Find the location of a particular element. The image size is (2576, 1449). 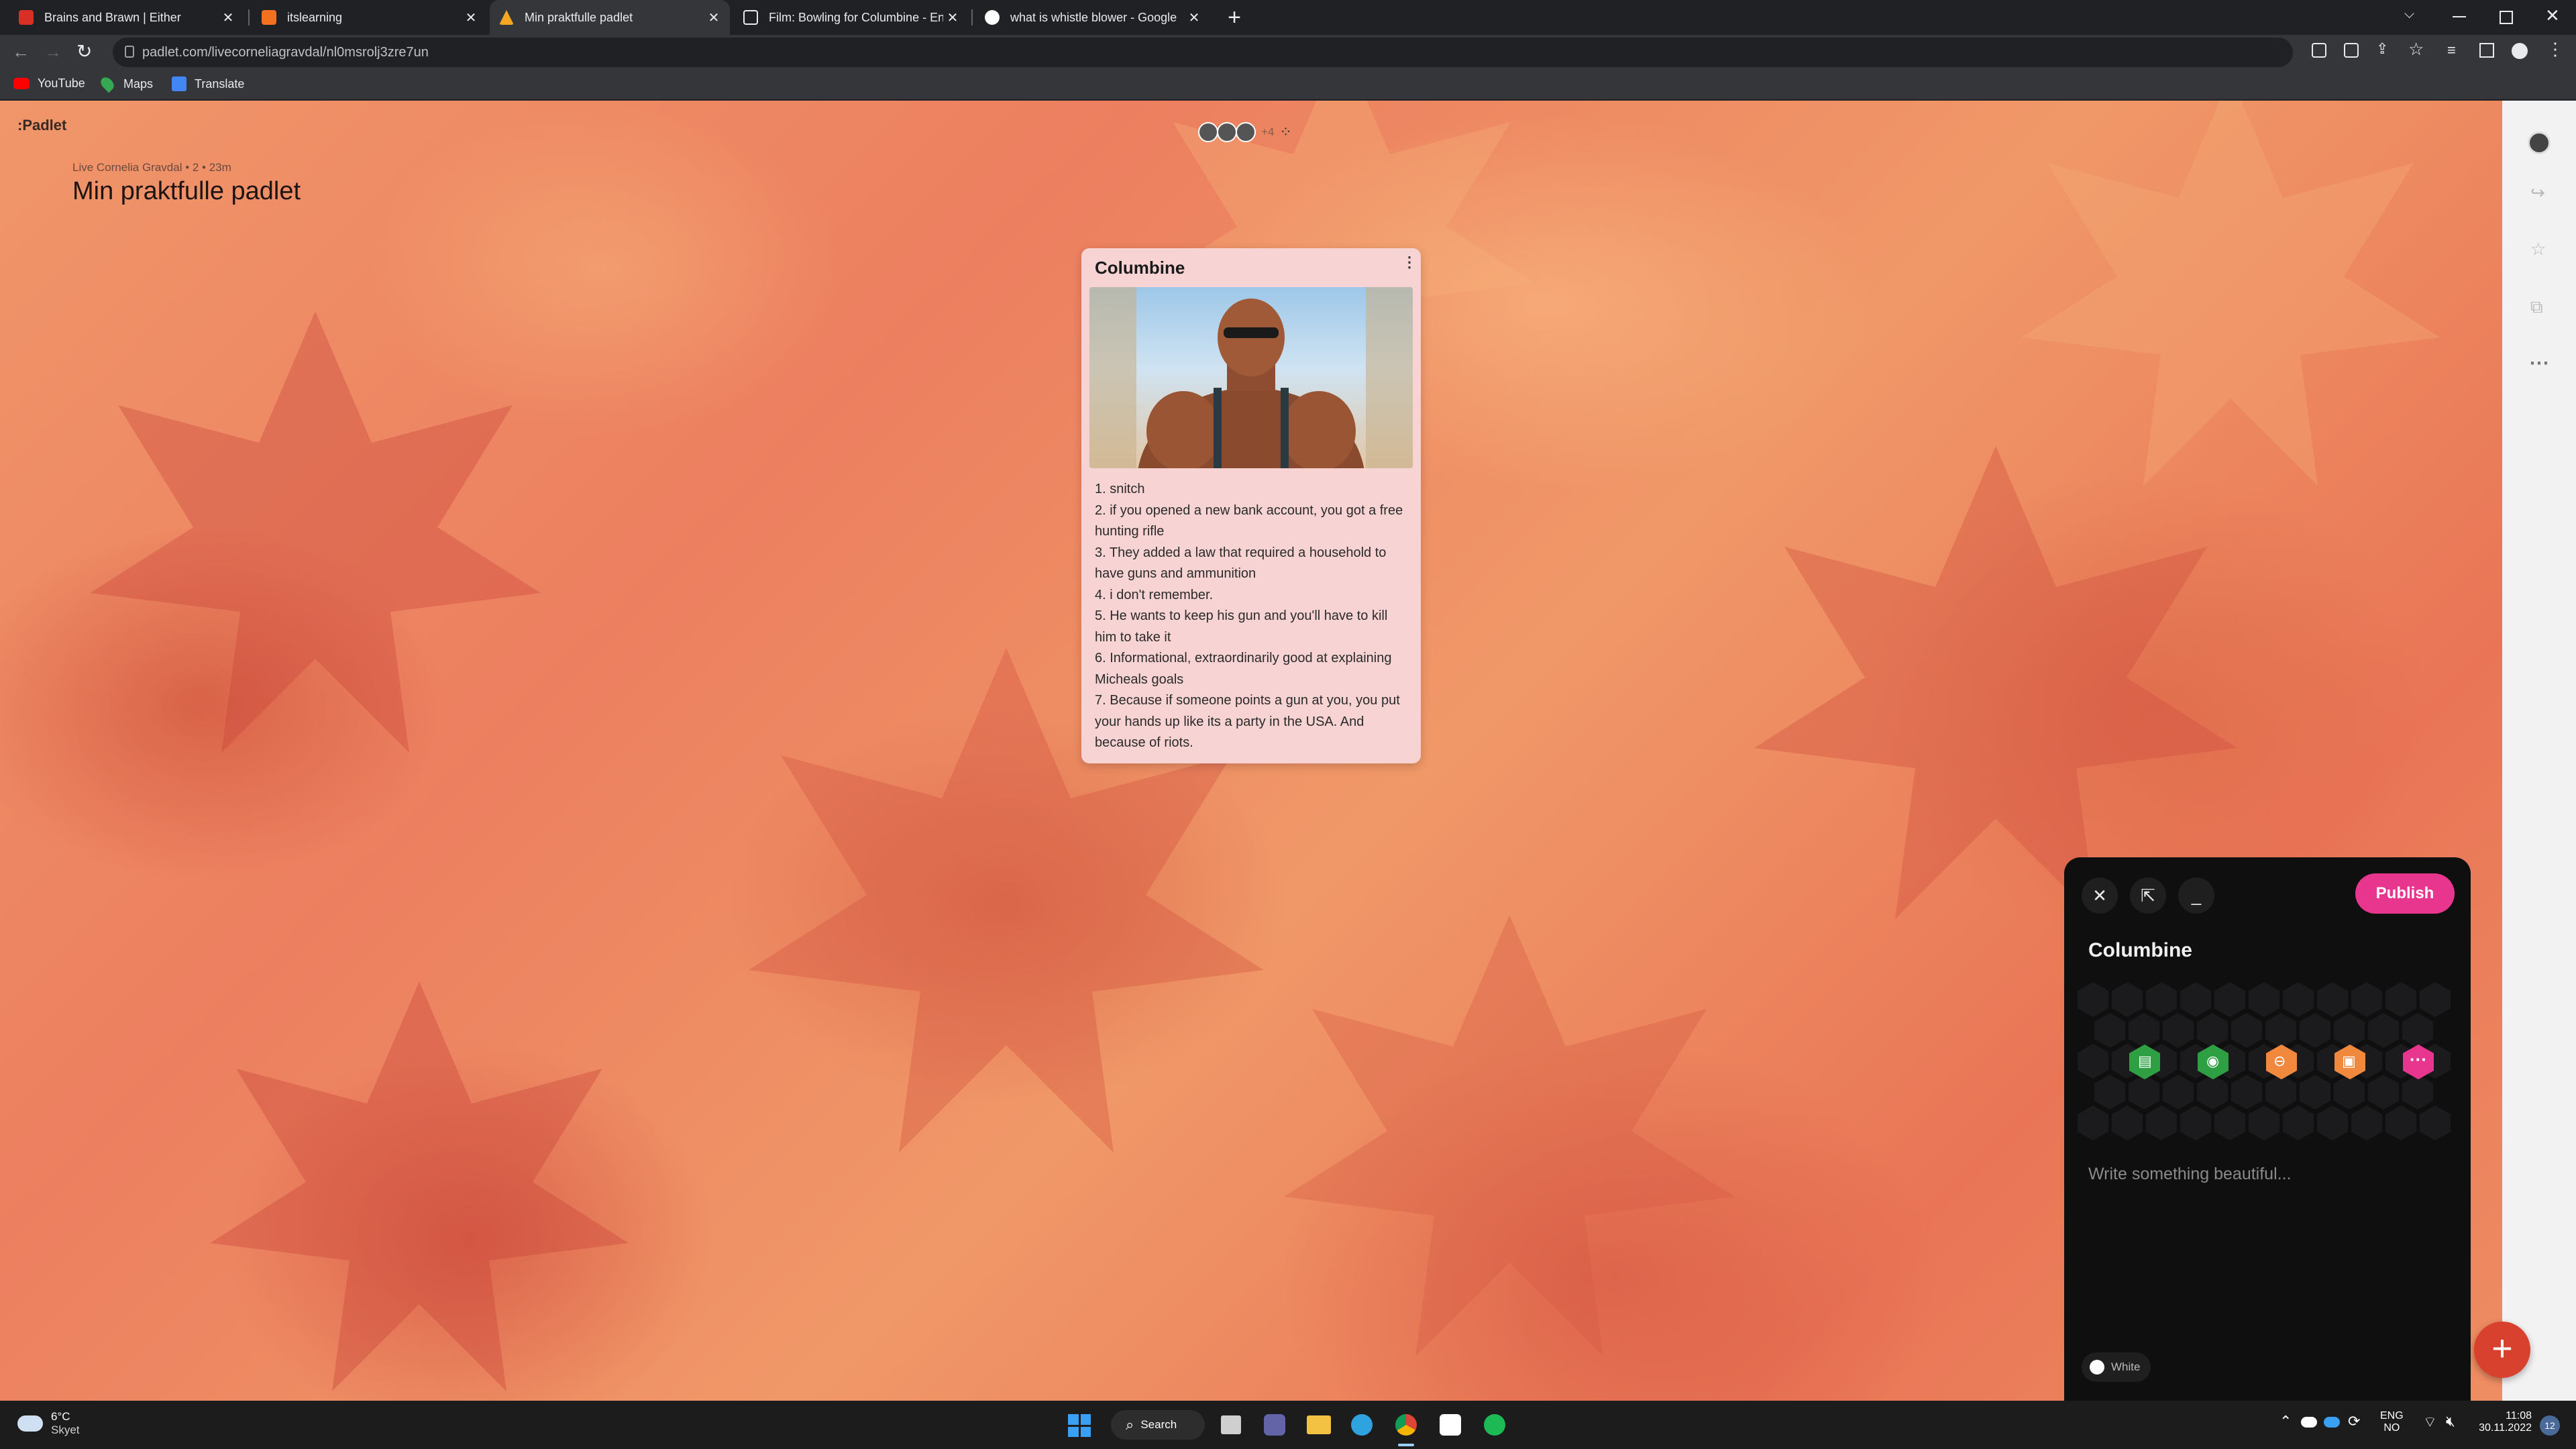

forward-icon: → is located at coordinates (53, 52).